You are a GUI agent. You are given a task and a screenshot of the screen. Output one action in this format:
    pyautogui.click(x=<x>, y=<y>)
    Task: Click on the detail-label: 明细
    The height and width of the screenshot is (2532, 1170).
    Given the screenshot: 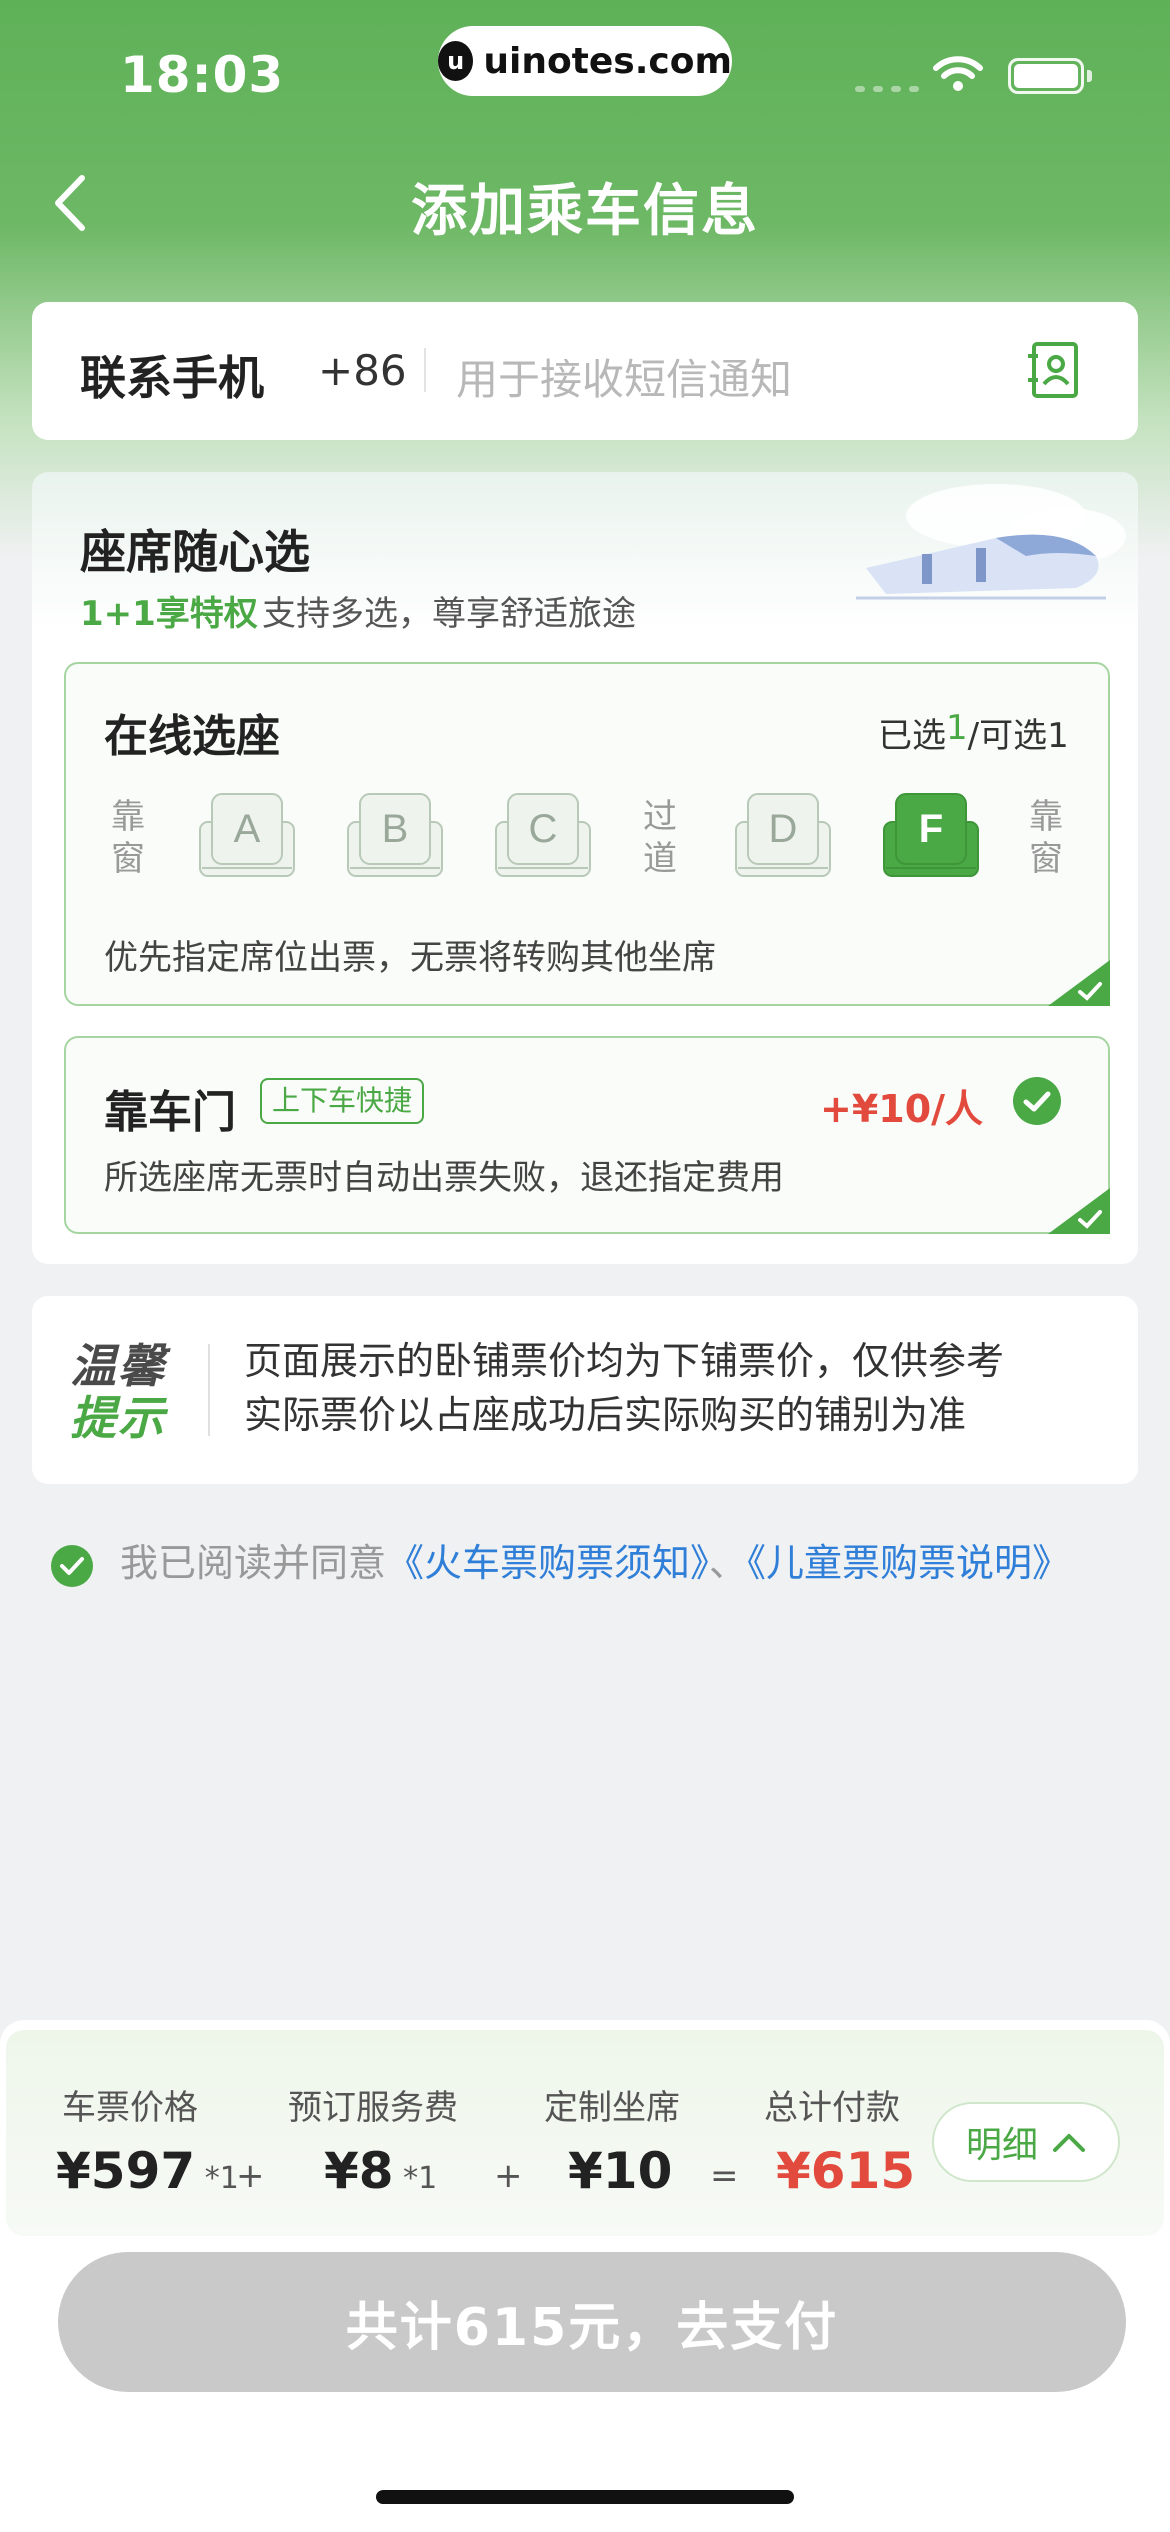 What is the action you would take?
    pyautogui.click(x=1001, y=2145)
    